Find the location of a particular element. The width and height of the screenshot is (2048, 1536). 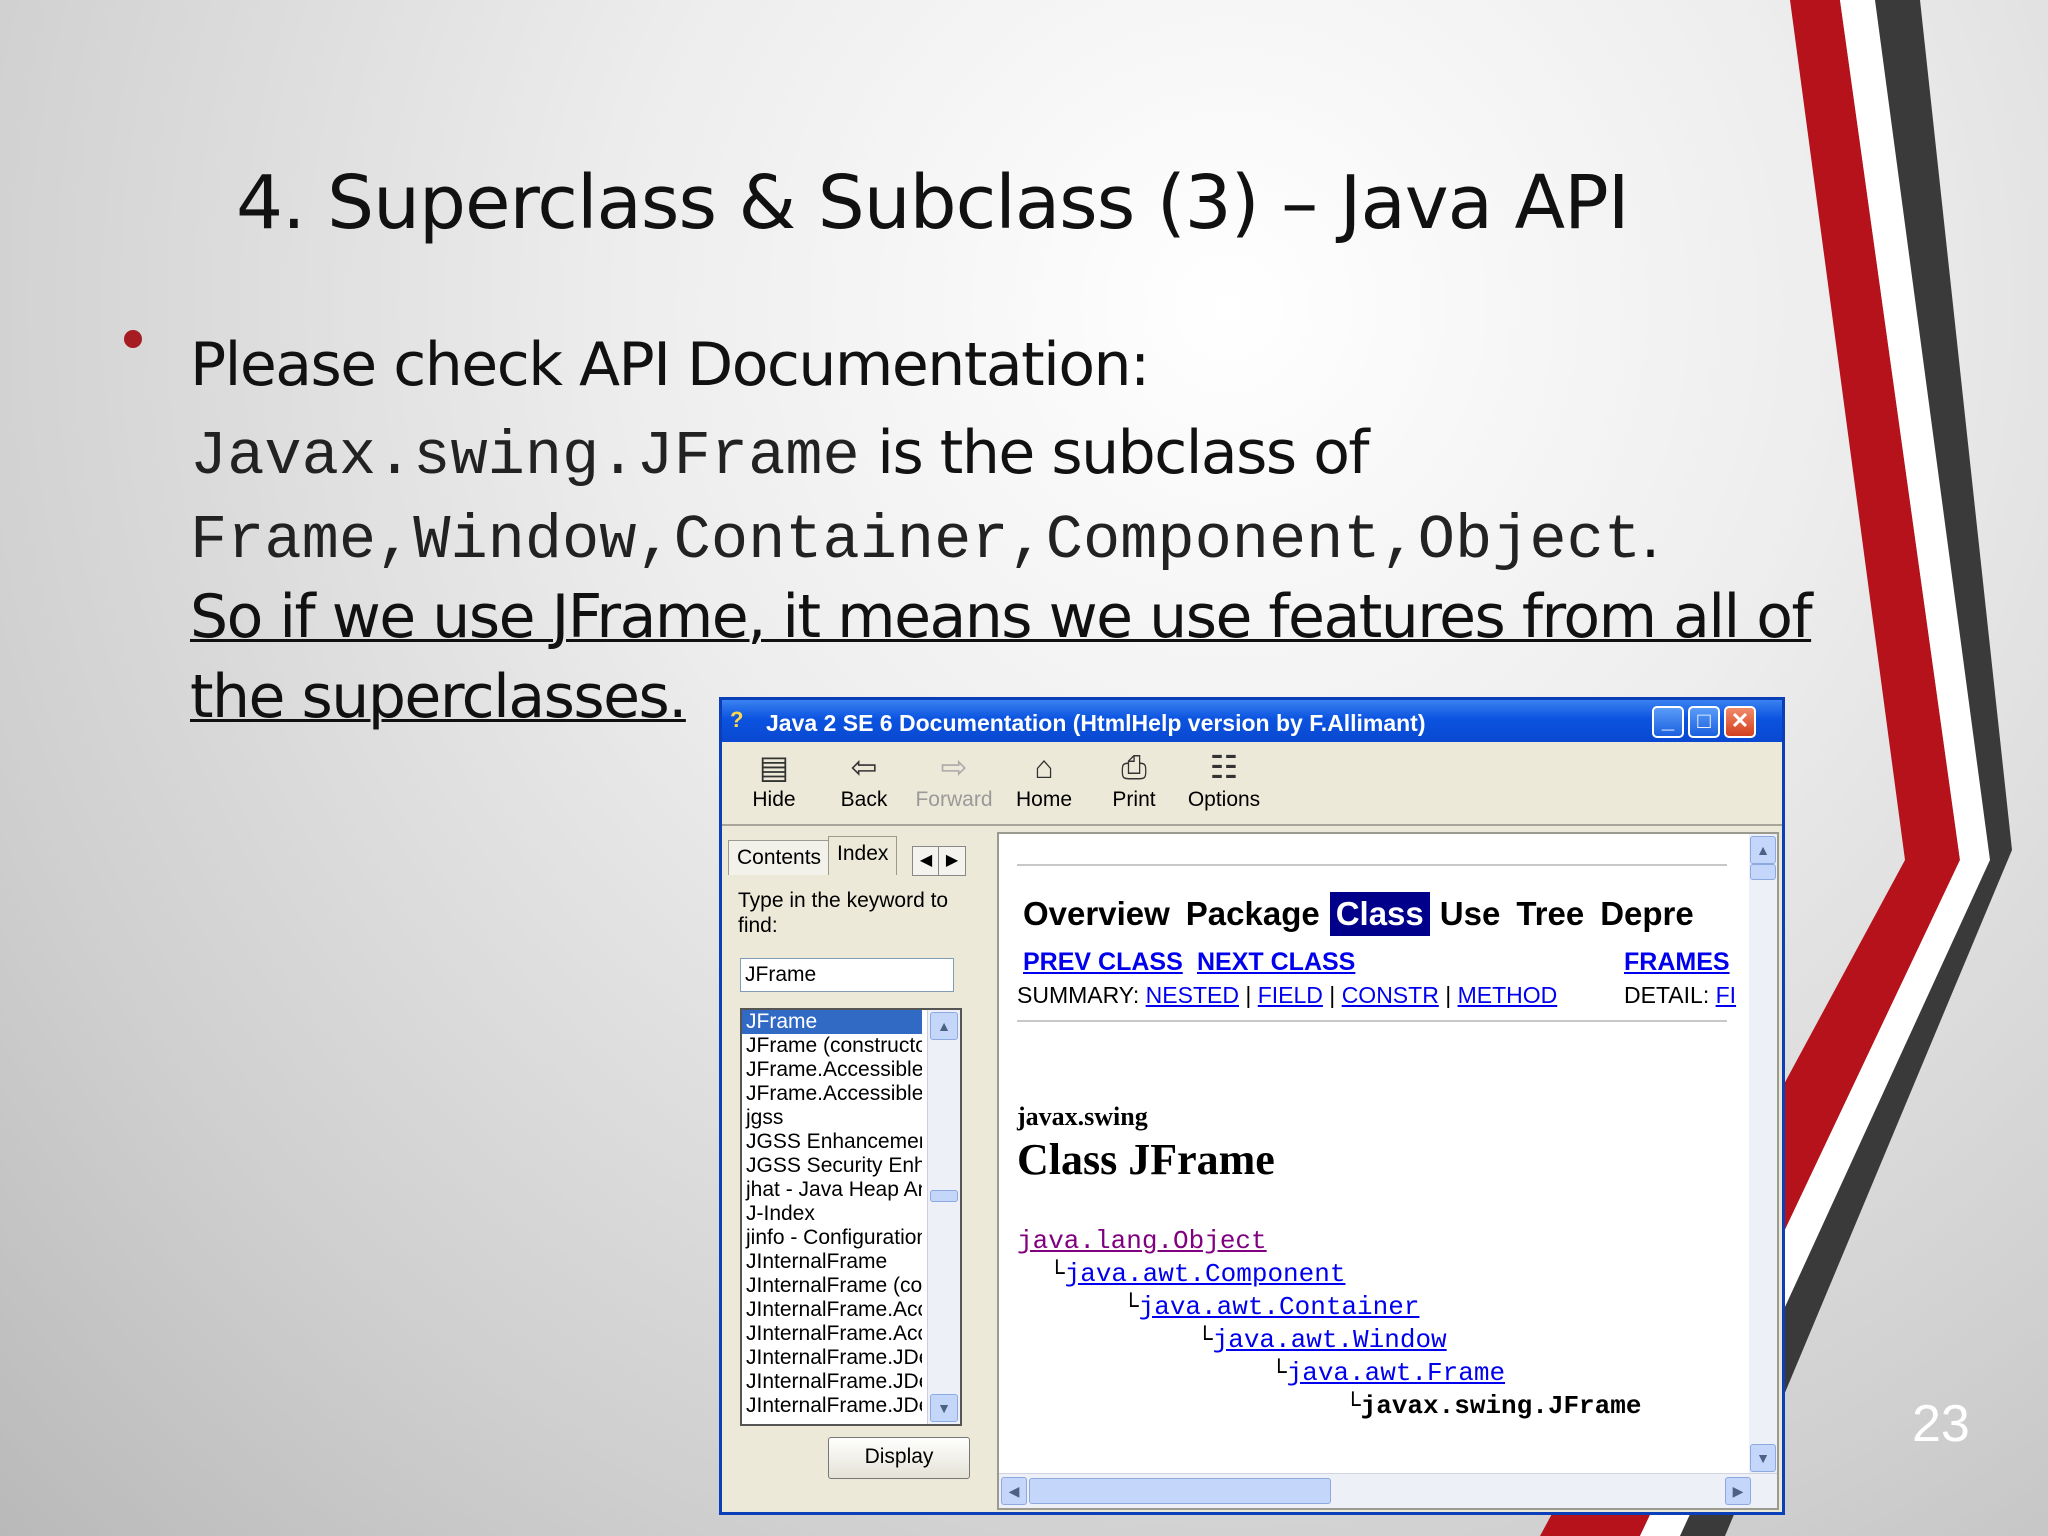

print-button: ⎙ Print is located at coordinates (1134, 779).